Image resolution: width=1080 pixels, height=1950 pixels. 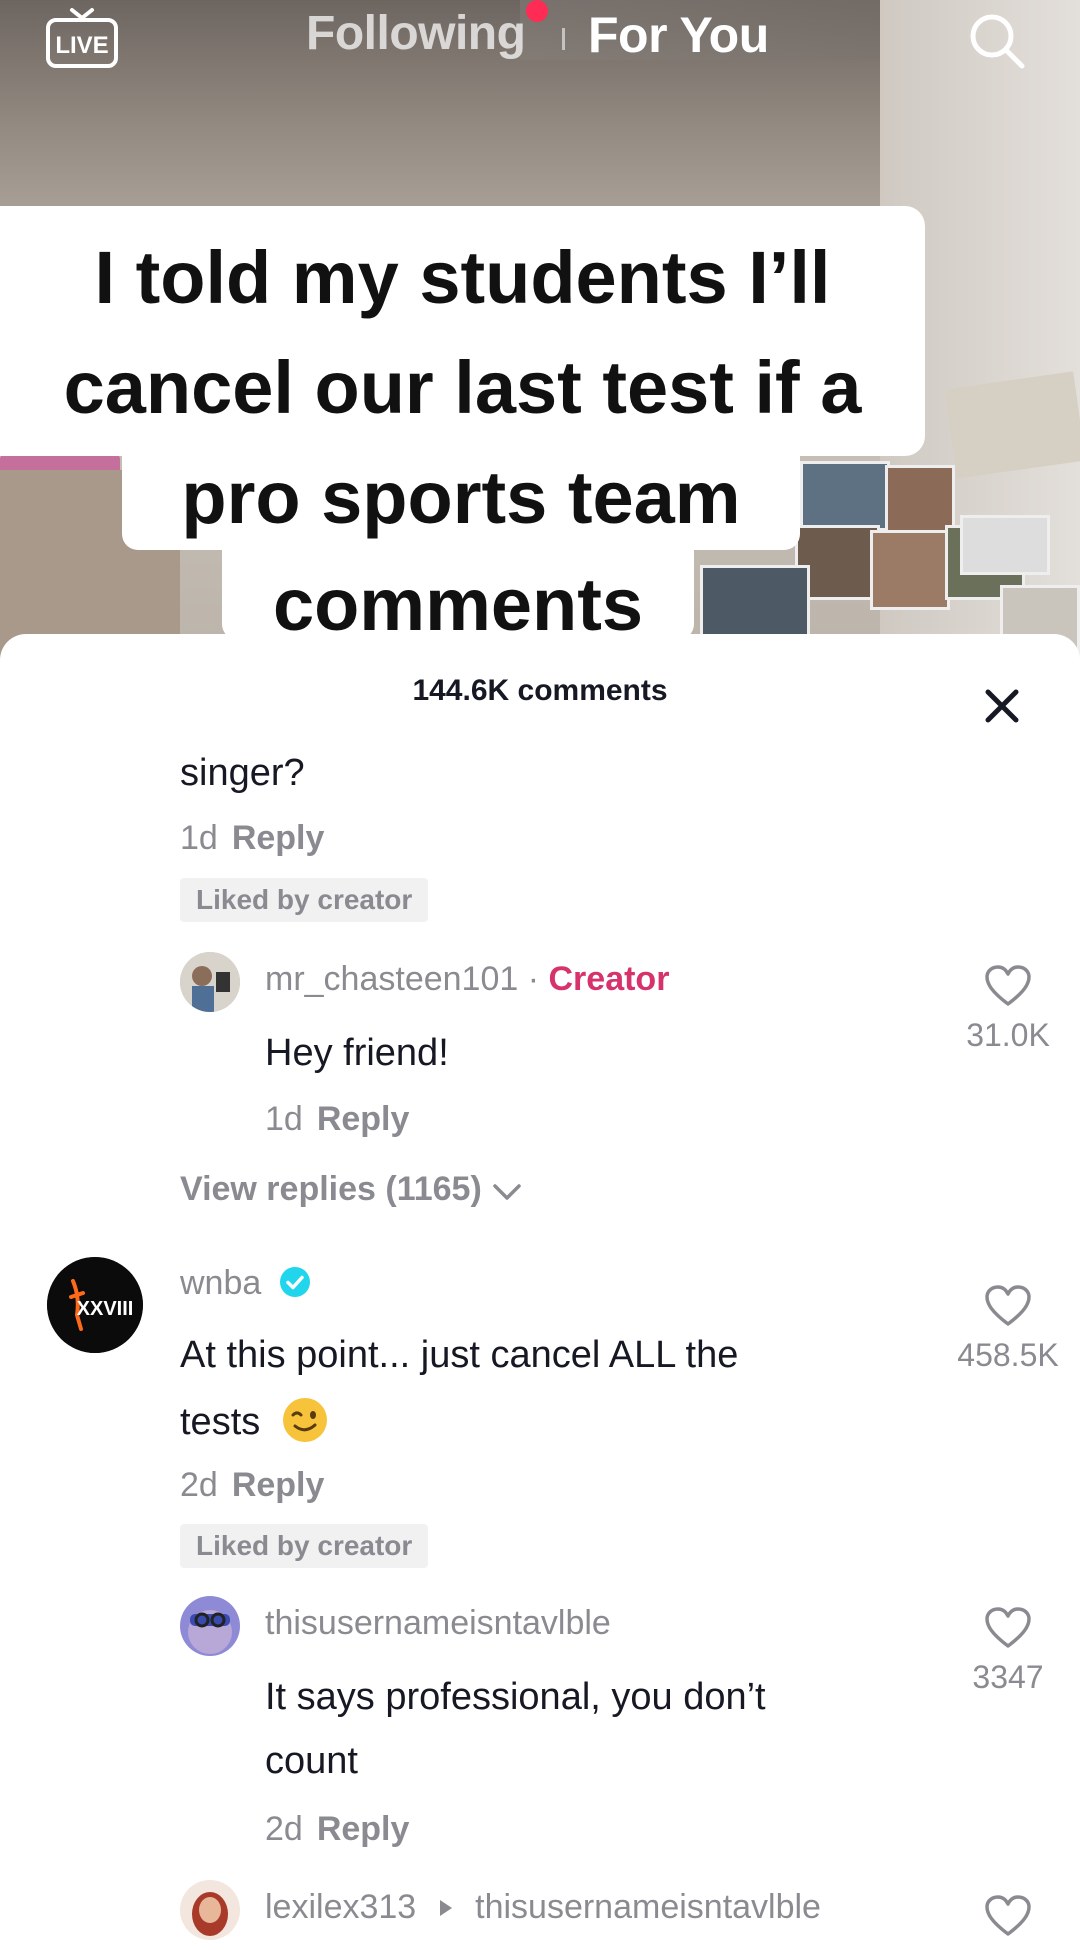 What do you see at coordinates (220, 1283) in the screenshot?
I see `comment-username: wnba` at bounding box center [220, 1283].